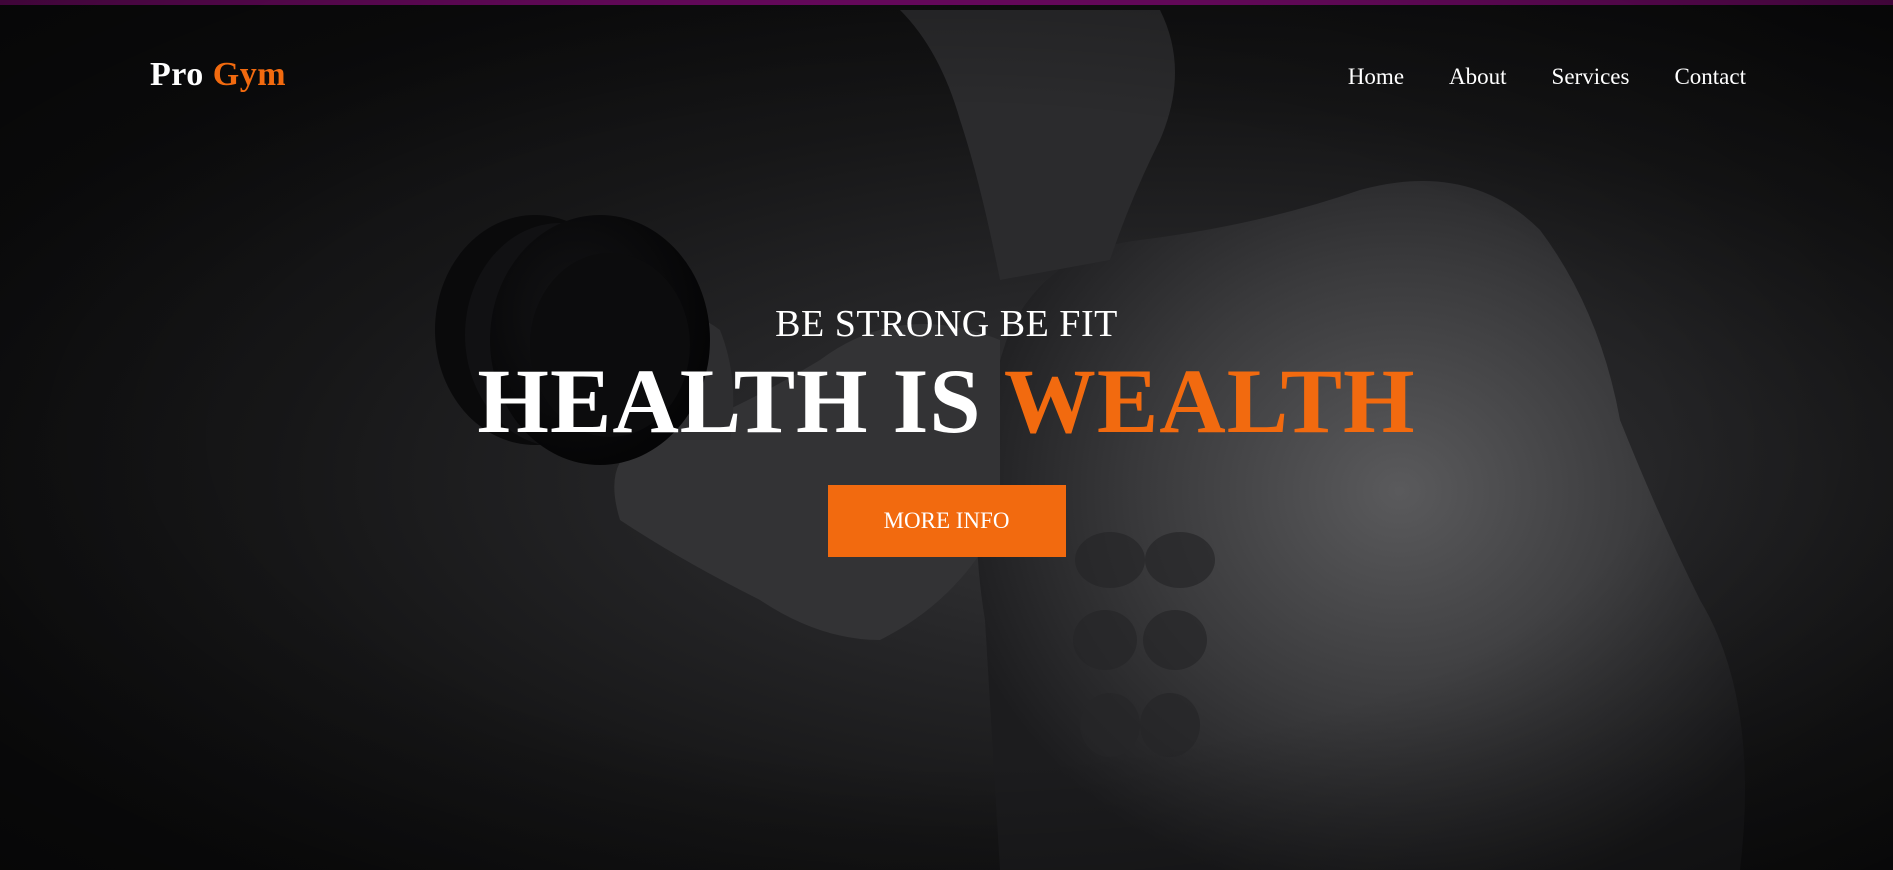  What do you see at coordinates (740, 401) in the screenshot?
I see `headline-plain-text: HEALTH IS` at bounding box center [740, 401].